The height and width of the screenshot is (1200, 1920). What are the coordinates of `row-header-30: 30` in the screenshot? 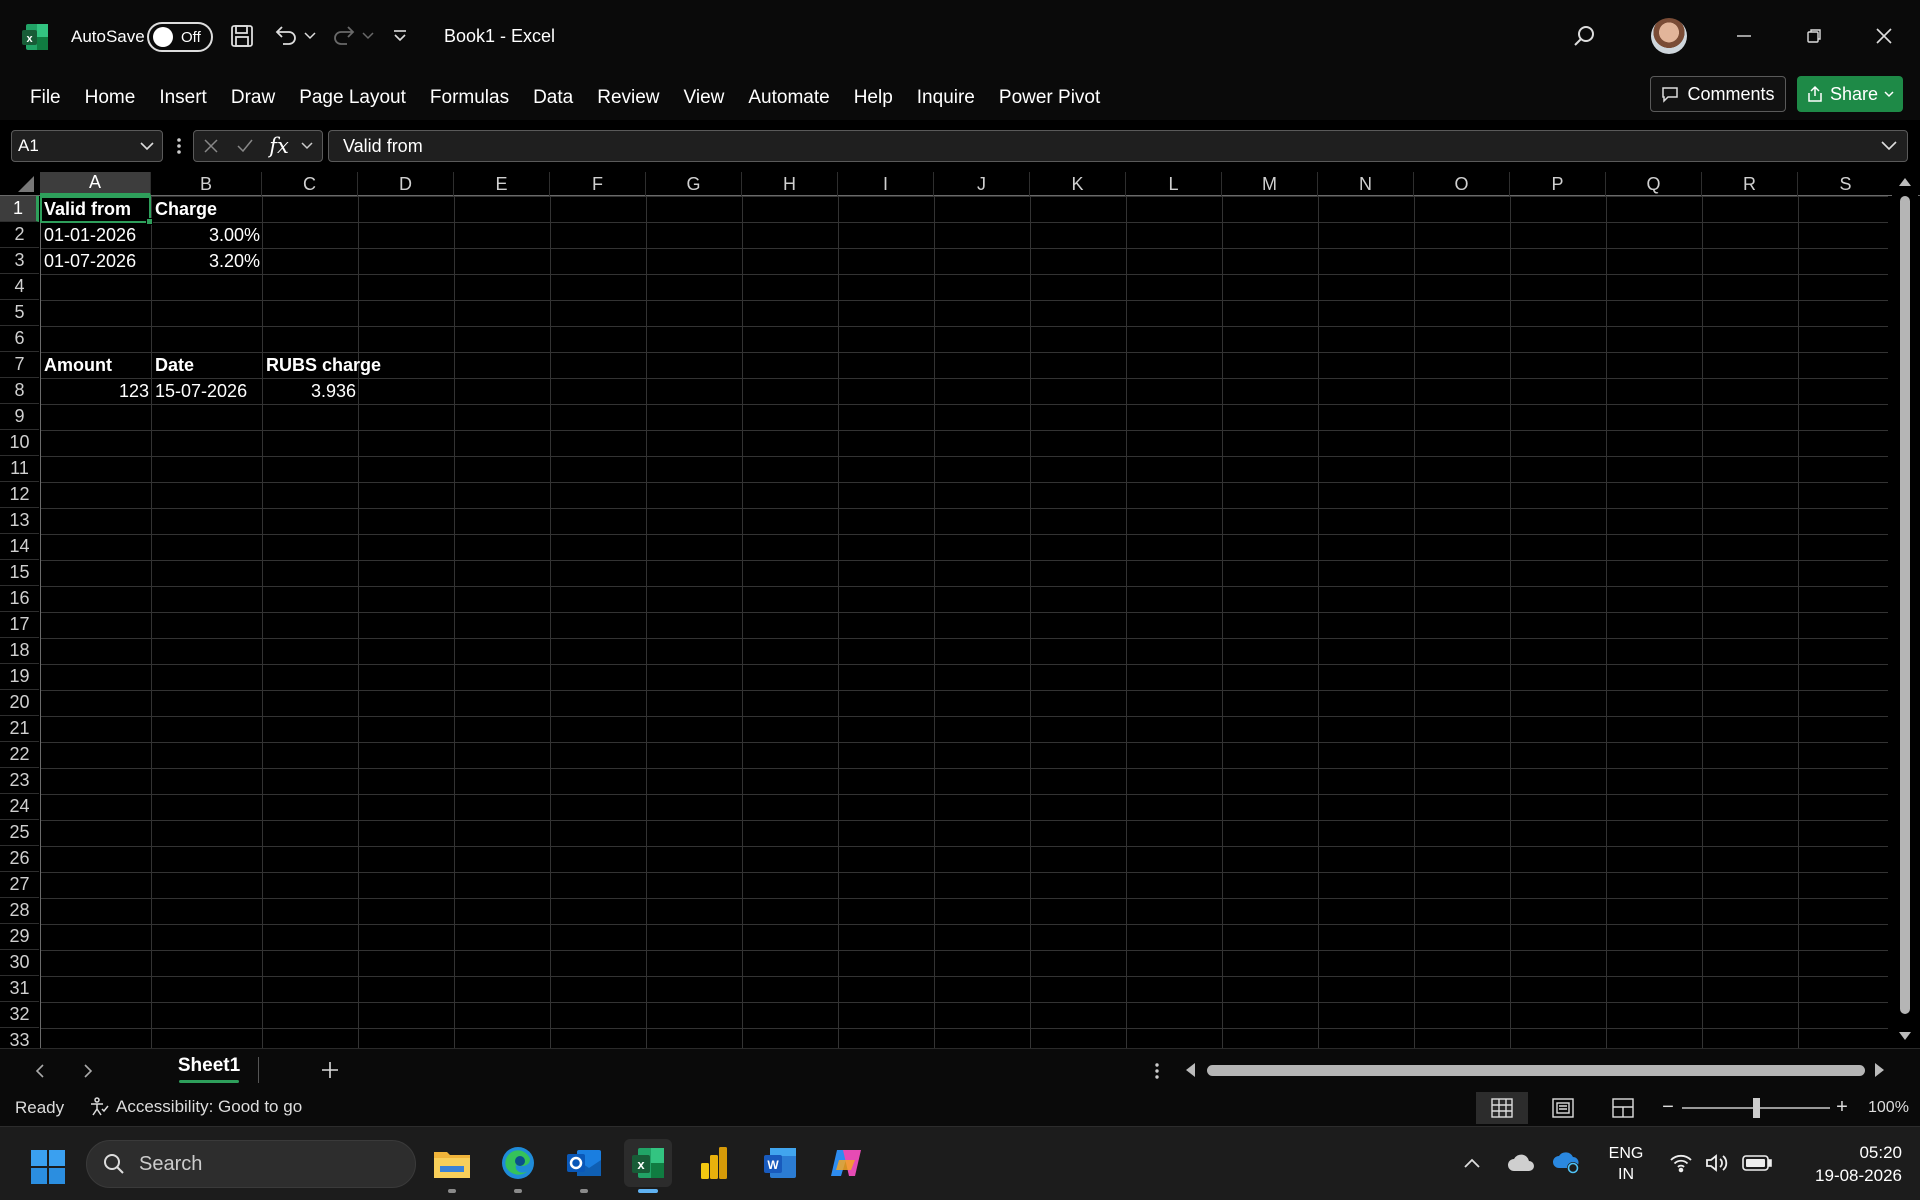 It's located at (19, 963).